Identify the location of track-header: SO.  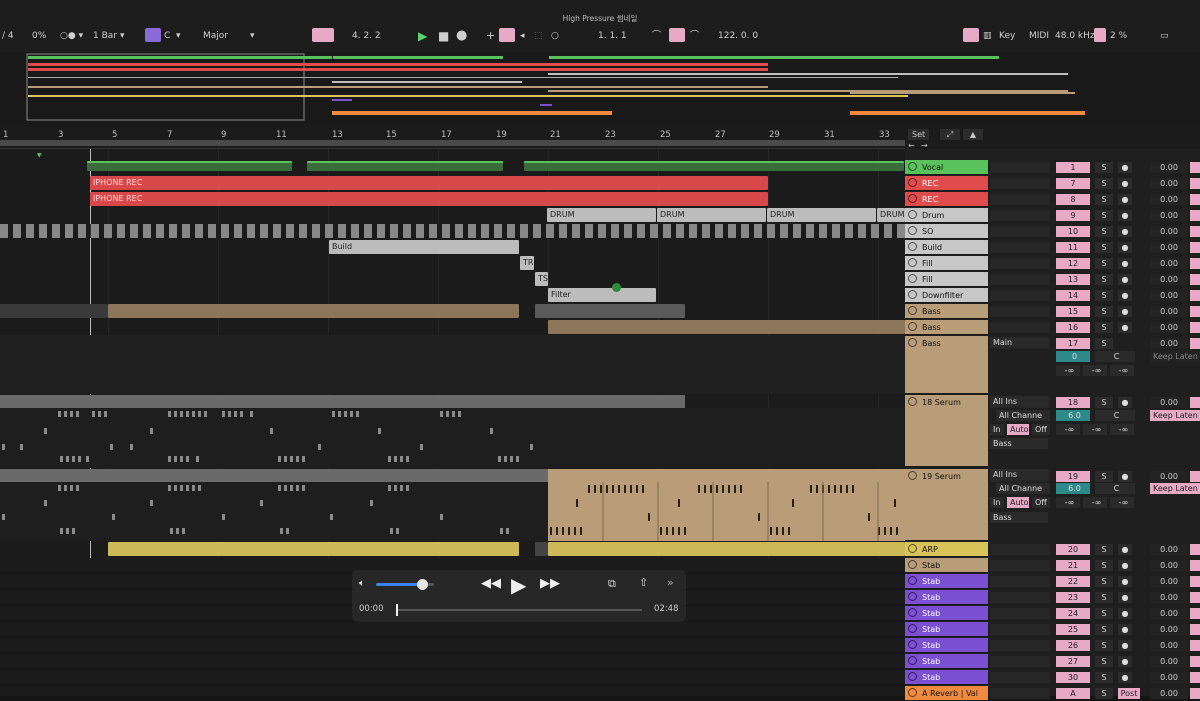
(946, 231).